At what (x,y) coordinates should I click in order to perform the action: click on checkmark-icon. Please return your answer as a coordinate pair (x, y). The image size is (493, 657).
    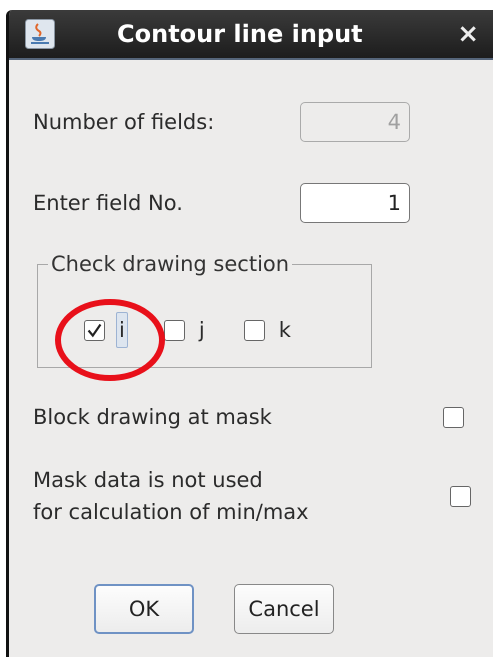
    Looking at the image, I should click on (94, 330).